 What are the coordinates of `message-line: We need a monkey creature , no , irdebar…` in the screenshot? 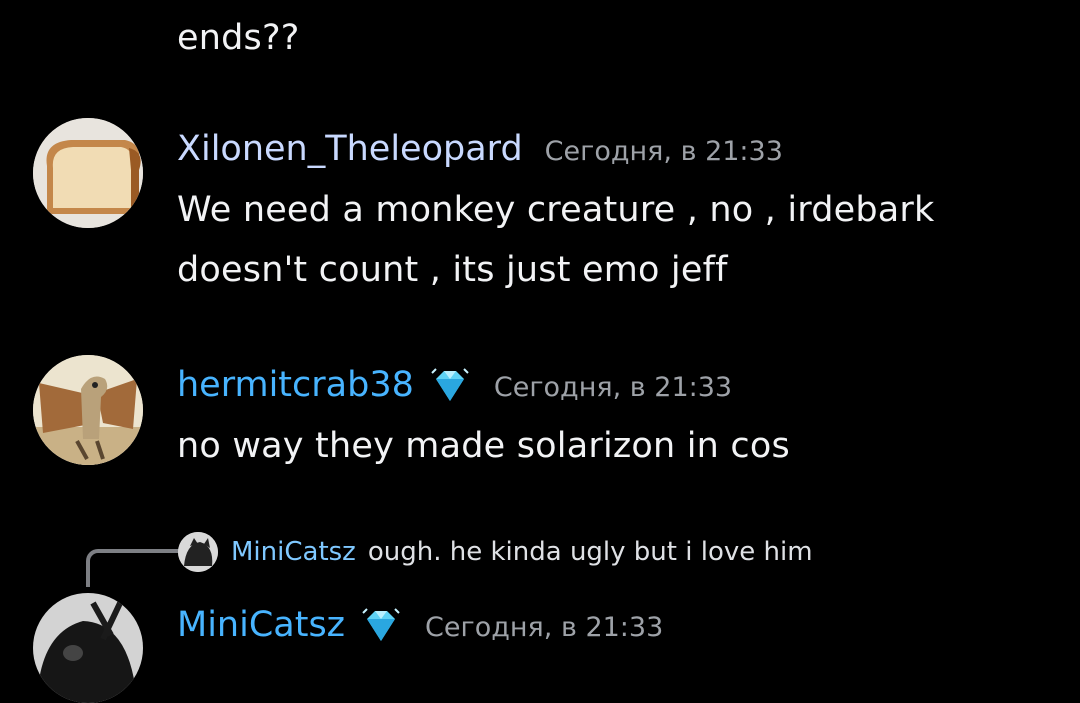 It's located at (556, 210).